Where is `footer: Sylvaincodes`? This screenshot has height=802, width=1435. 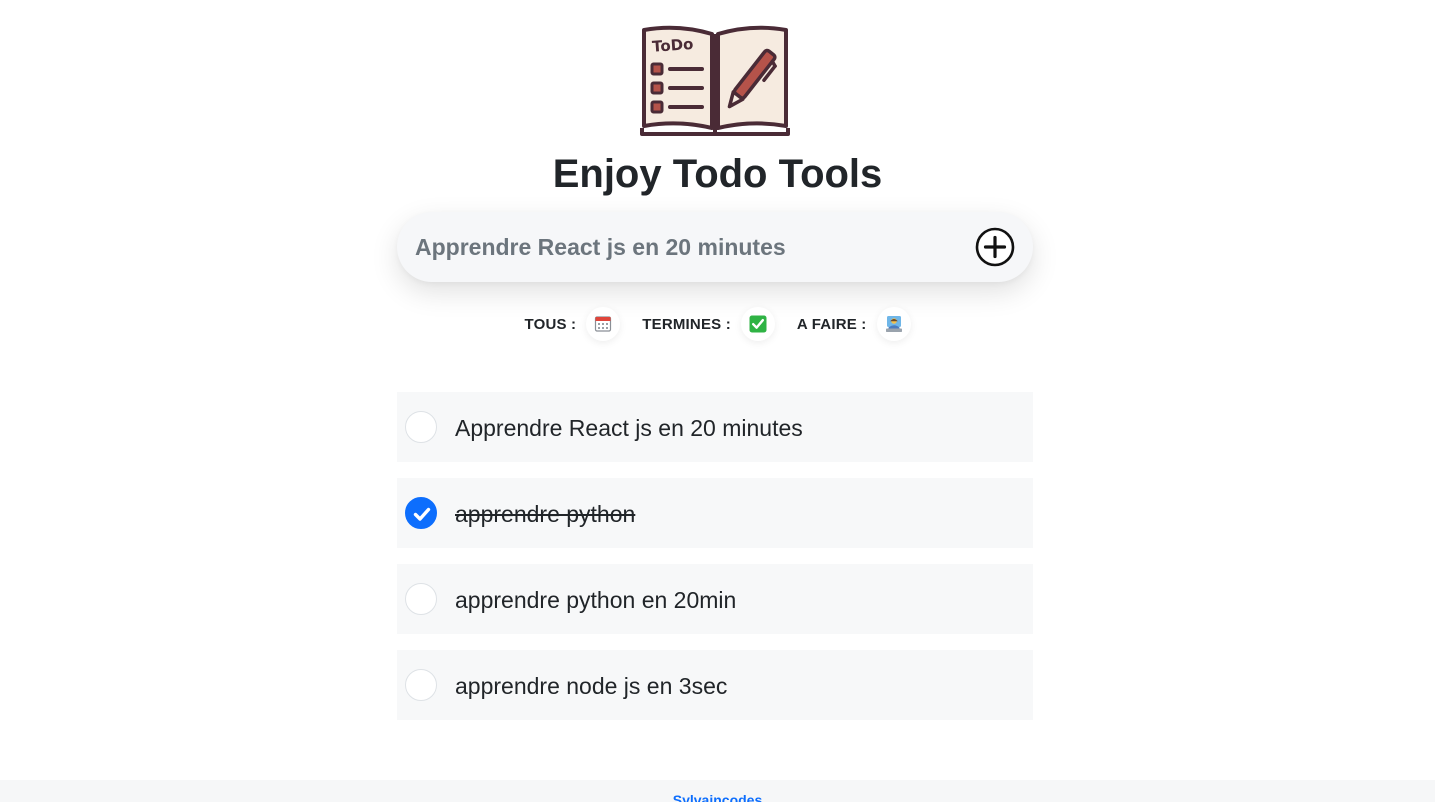
footer: Sylvaincodes is located at coordinates (717, 791).